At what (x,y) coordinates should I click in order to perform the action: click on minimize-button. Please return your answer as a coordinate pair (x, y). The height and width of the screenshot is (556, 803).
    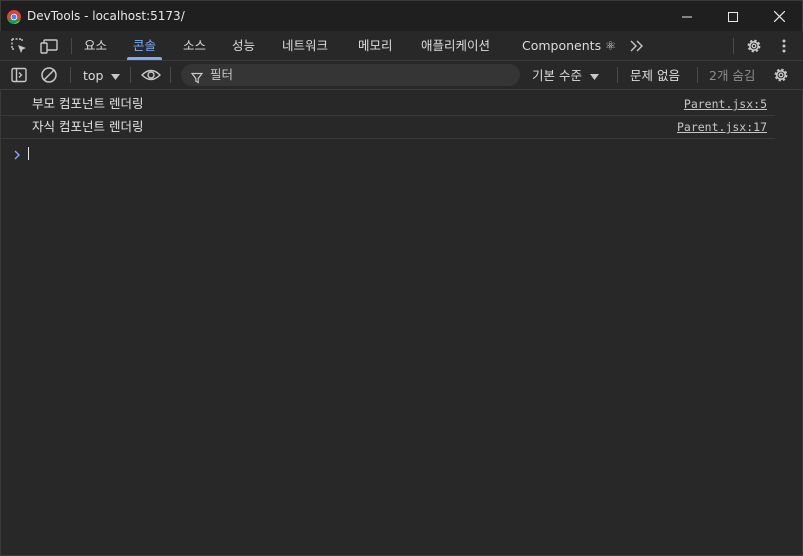
    Looking at the image, I should click on (687, 16).